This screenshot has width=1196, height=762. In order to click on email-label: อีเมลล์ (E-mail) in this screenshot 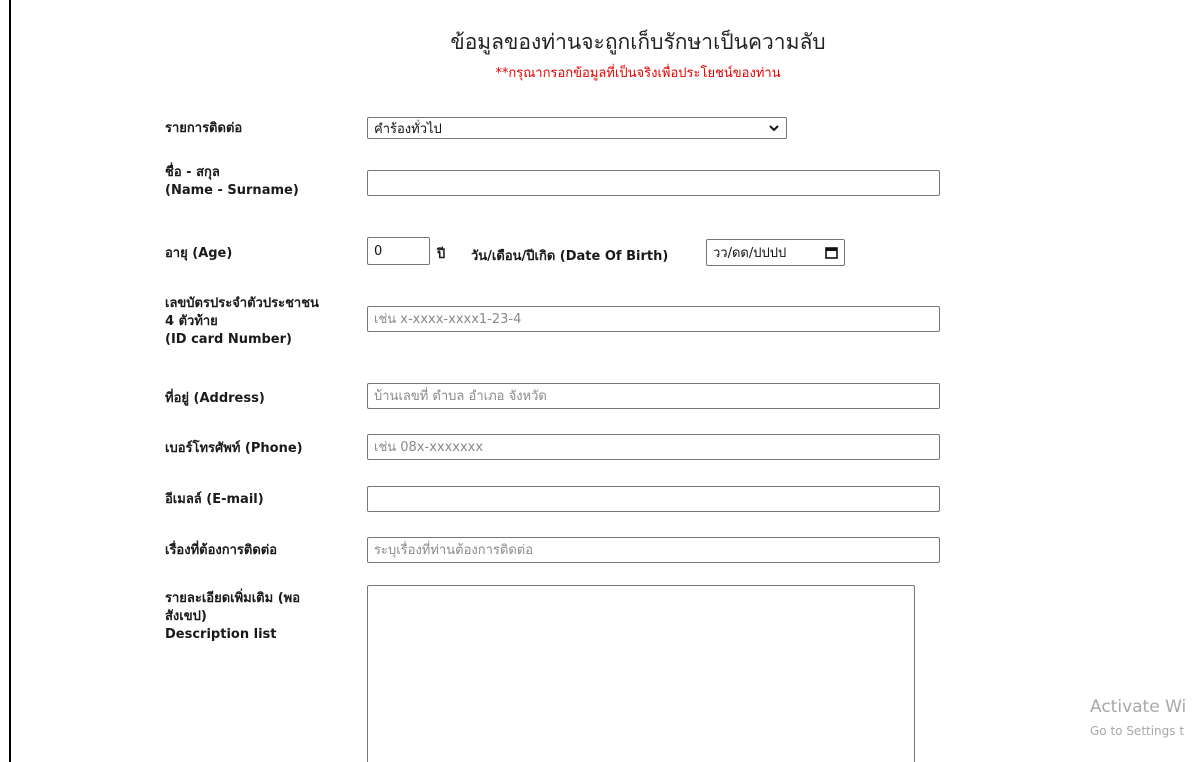, I will do `click(214, 499)`.